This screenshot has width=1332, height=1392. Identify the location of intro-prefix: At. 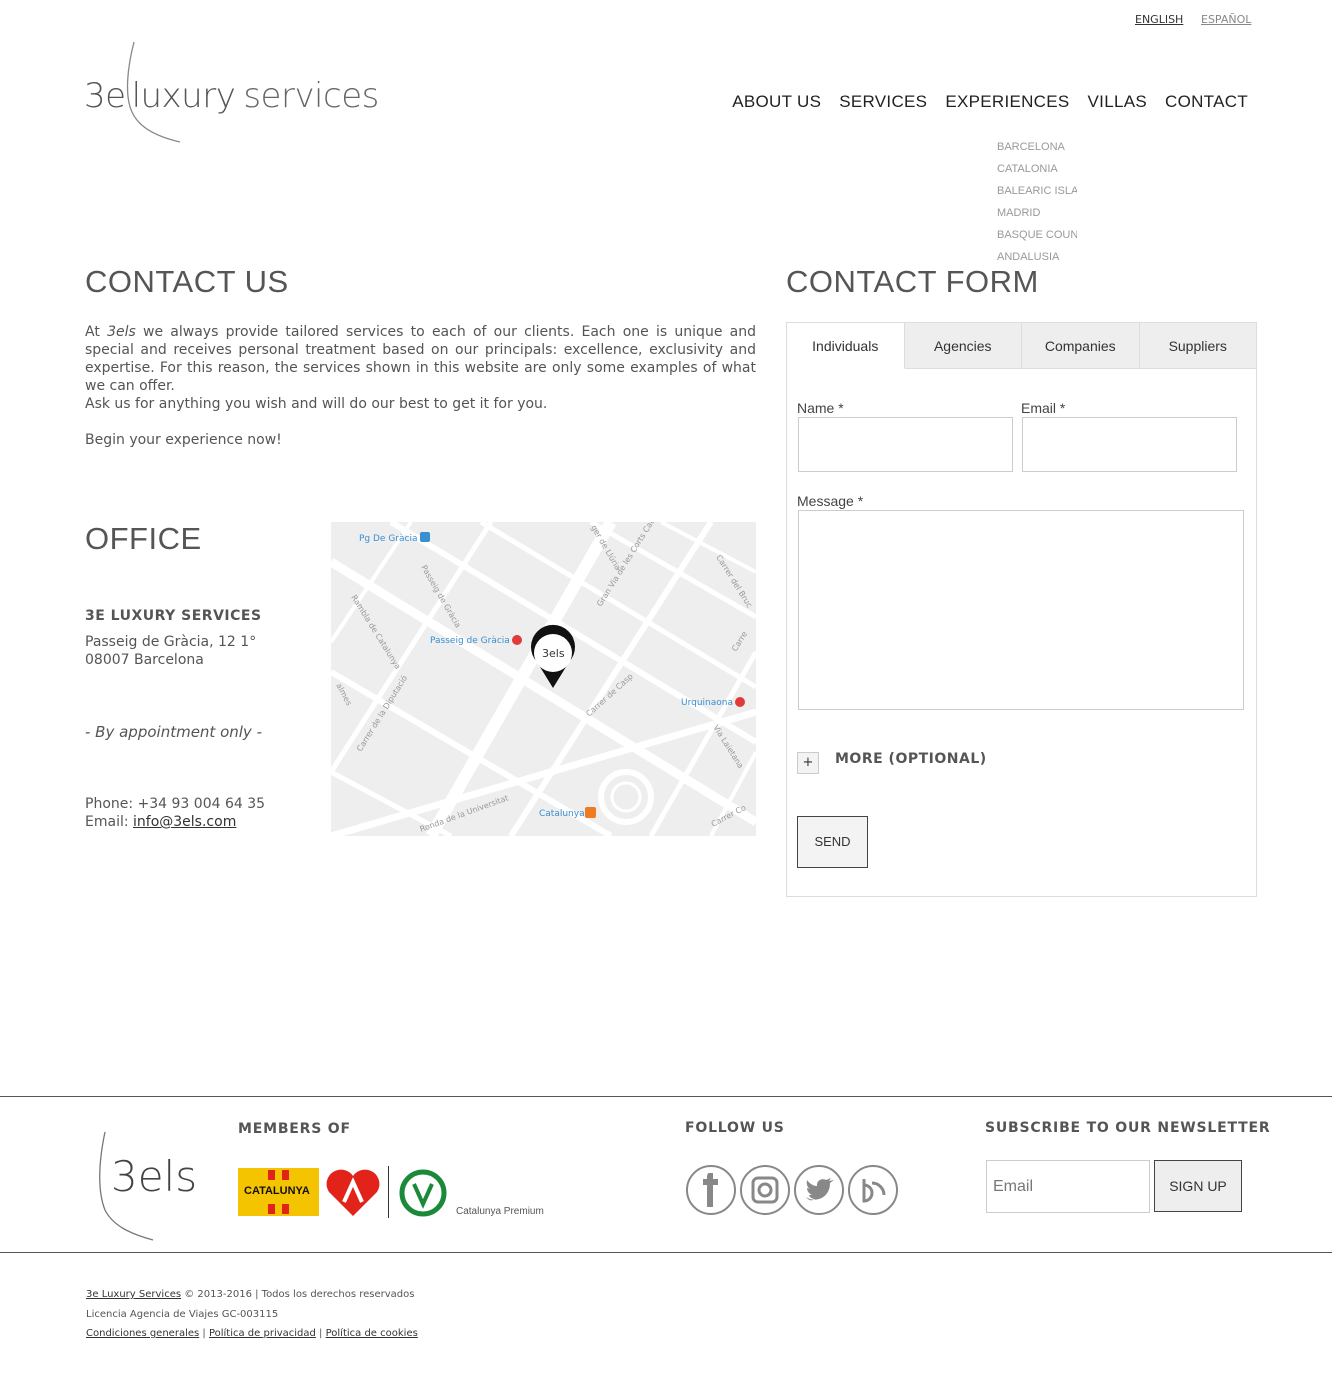
(96, 332).